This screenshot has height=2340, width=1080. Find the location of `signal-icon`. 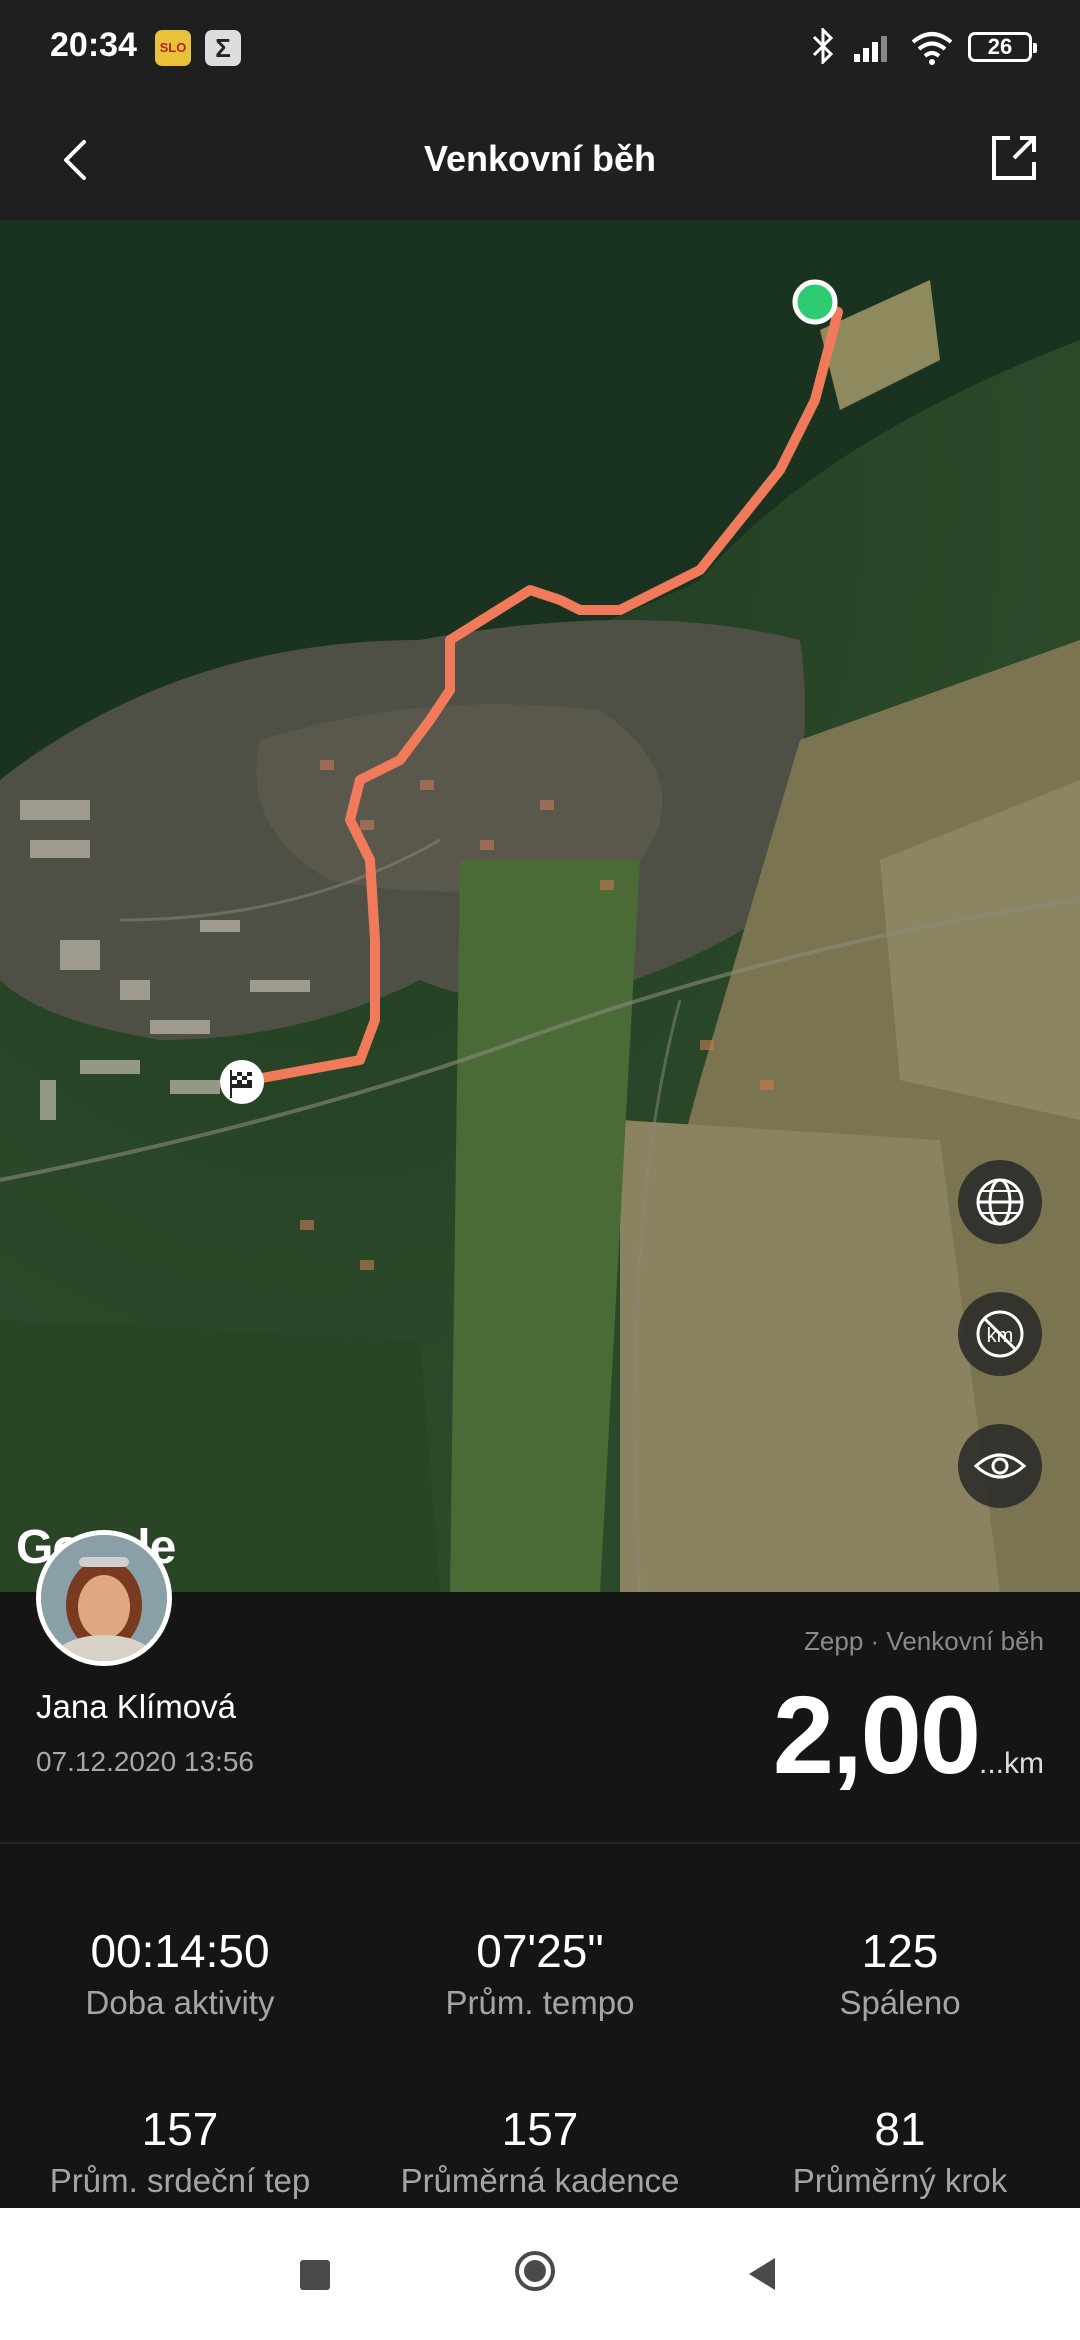

signal-icon is located at coordinates (874, 48).